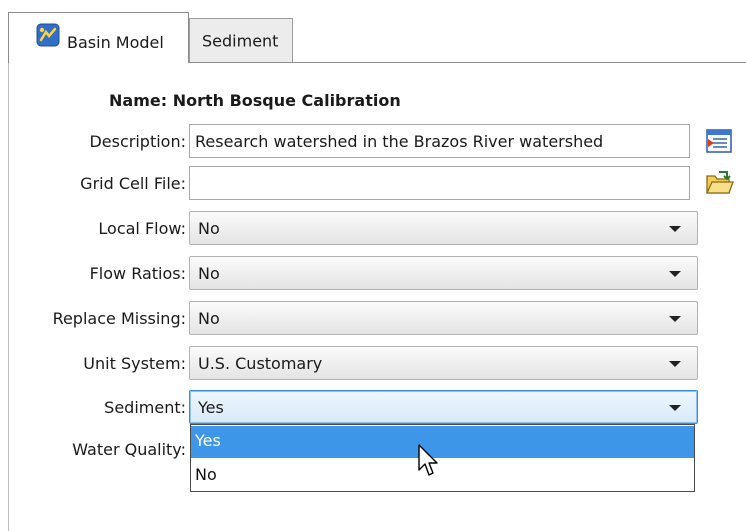 Image resolution: width=746 pixels, height=531 pixels. What do you see at coordinates (442, 476) in the screenshot?
I see `sediment-option-no: No` at bounding box center [442, 476].